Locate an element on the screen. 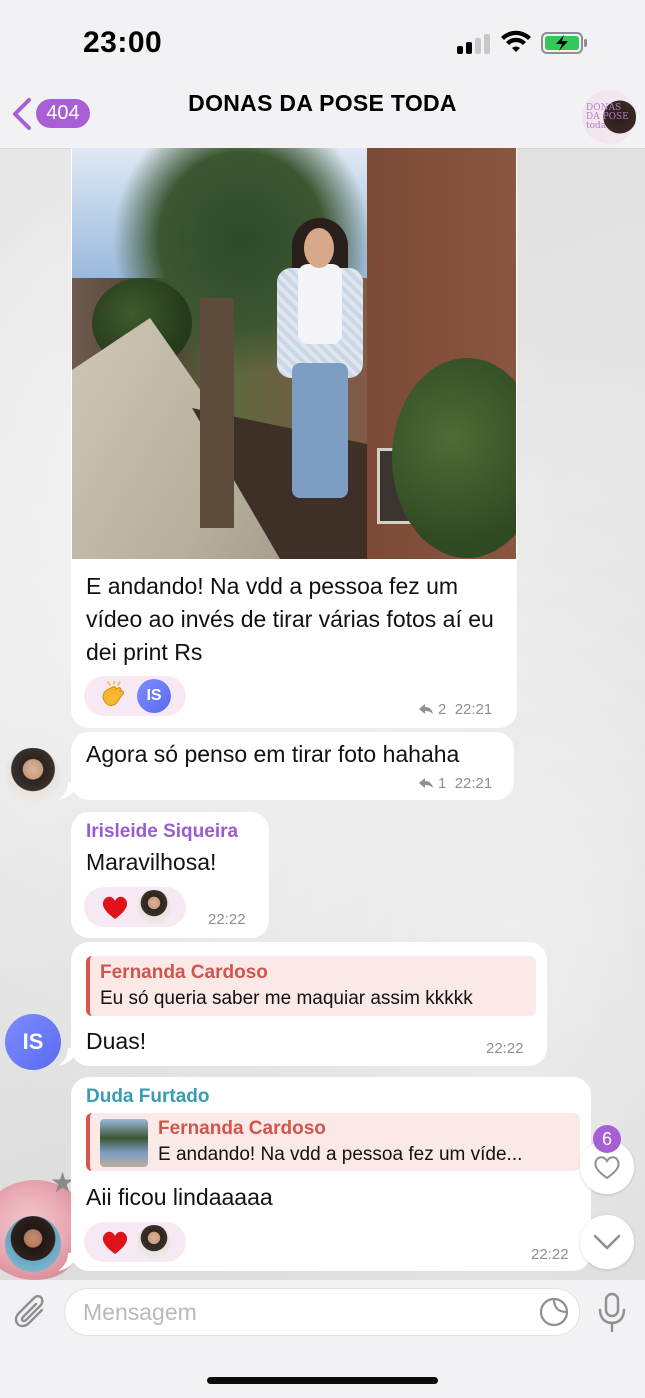  status-time: 23:00 is located at coordinates (123, 42).